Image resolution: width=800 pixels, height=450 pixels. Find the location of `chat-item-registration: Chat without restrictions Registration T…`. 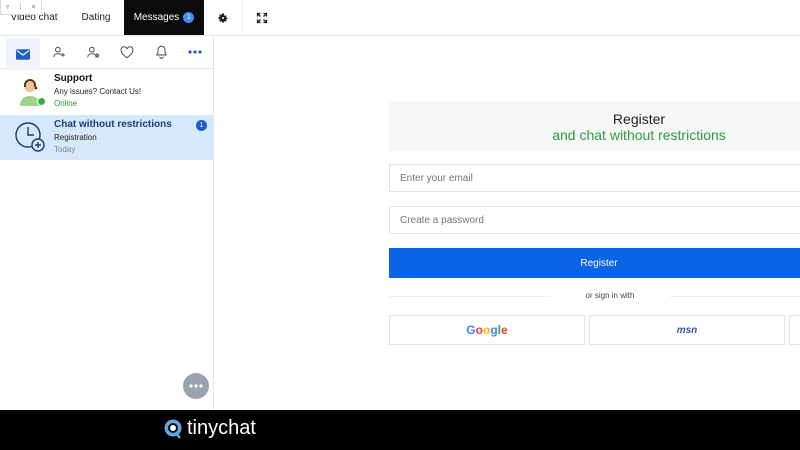

chat-item-registration: Chat without restrictions Registration T… is located at coordinates (106, 137).